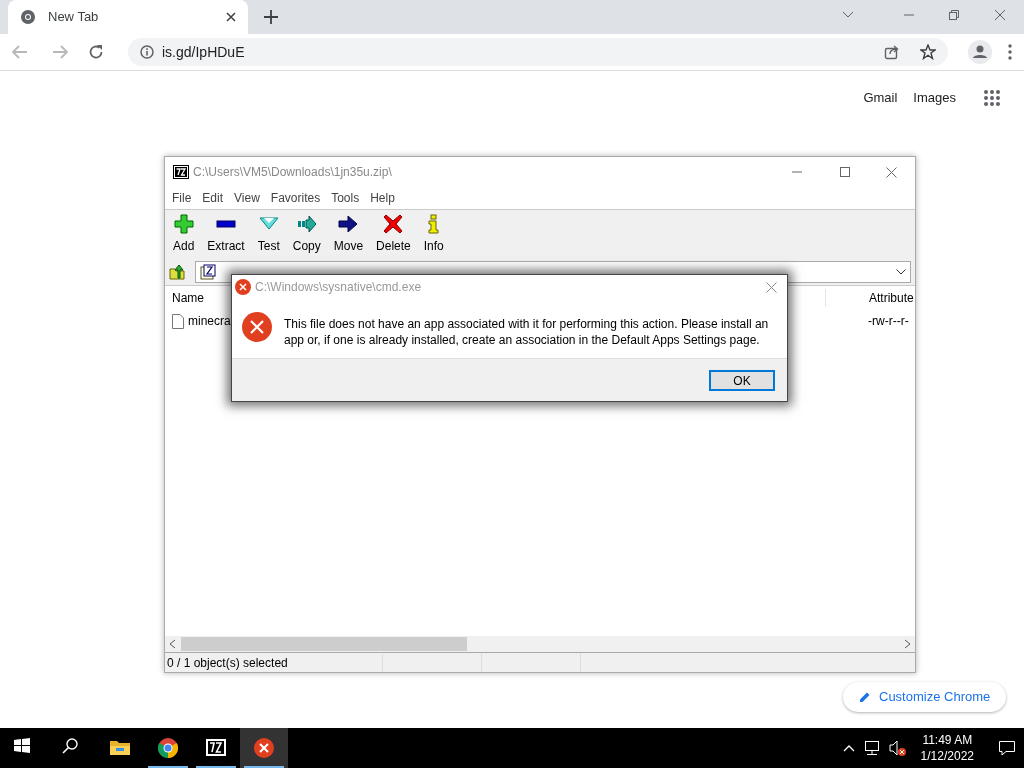  What do you see at coordinates (1010, 52) in the screenshot?
I see `menu-icon` at bounding box center [1010, 52].